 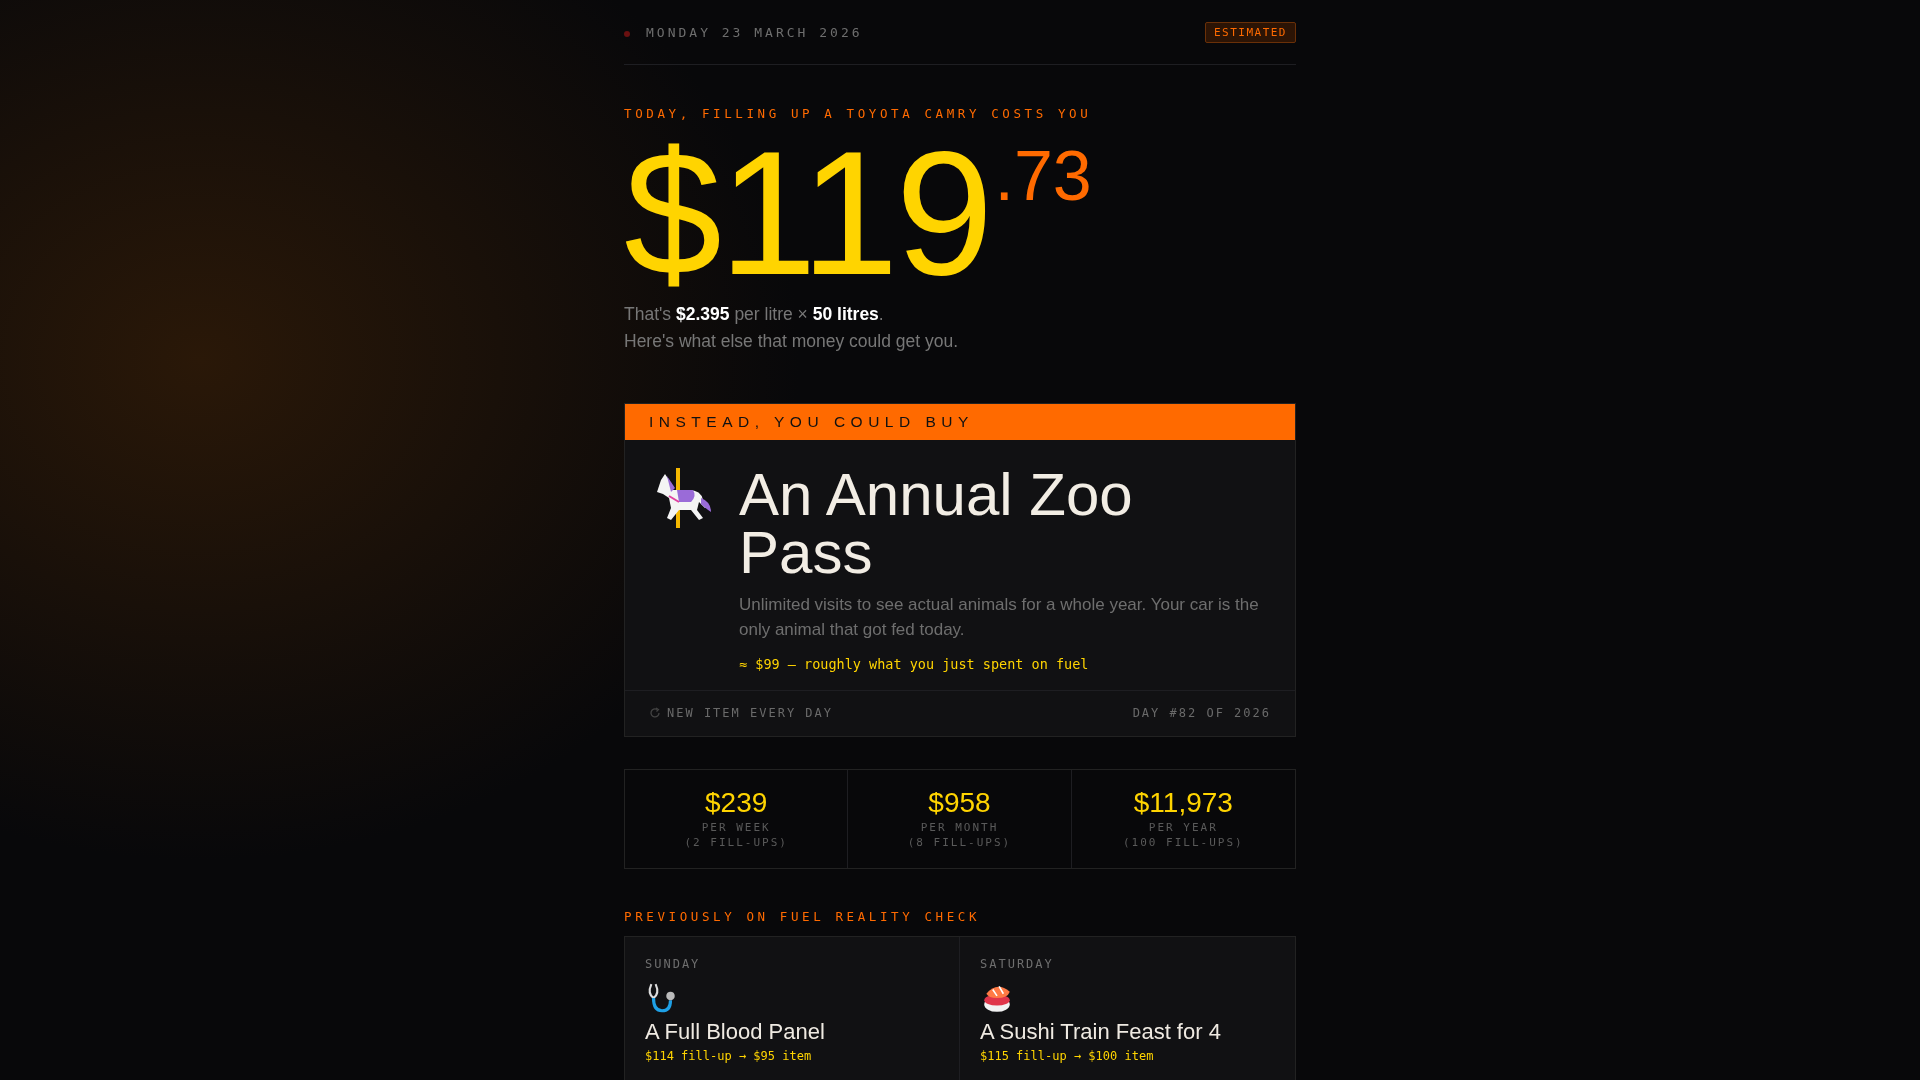 What do you see at coordinates (960, 422) in the screenshot?
I see `card-banner: INSTEAD, YOU COULD BUY` at bounding box center [960, 422].